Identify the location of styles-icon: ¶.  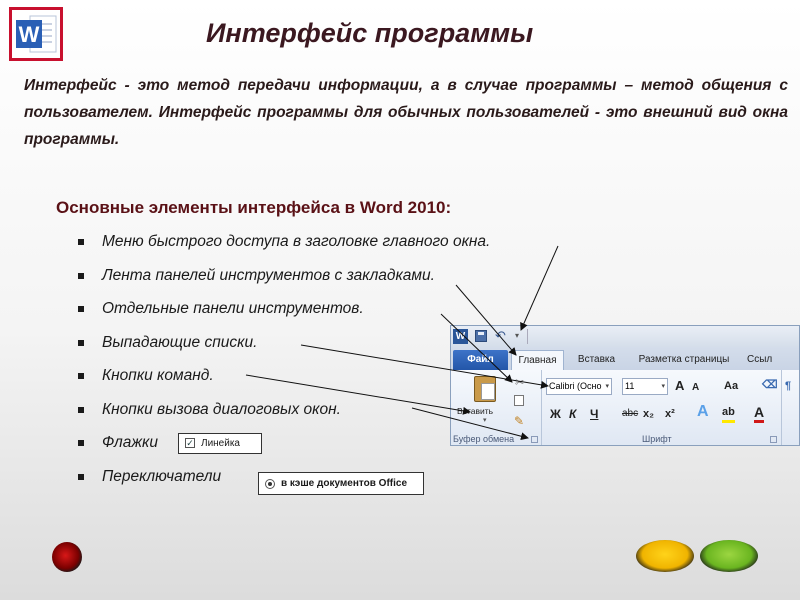
(788, 386).